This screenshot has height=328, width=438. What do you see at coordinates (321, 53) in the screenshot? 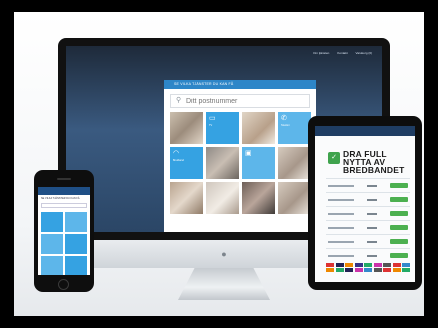
I see `nav-link: Om tjänsten` at bounding box center [321, 53].